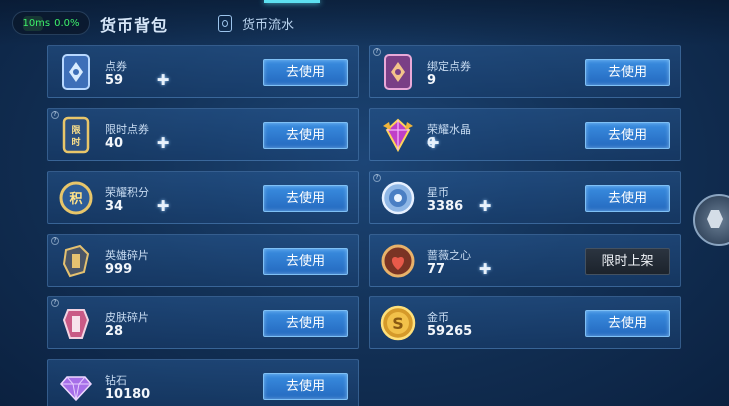 Image resolution: width=729 pixels, height=406 pixels. Describe the element at coordinates (449, 66) in the screenshot. I see `currency-name: 绑定点券` at that location.